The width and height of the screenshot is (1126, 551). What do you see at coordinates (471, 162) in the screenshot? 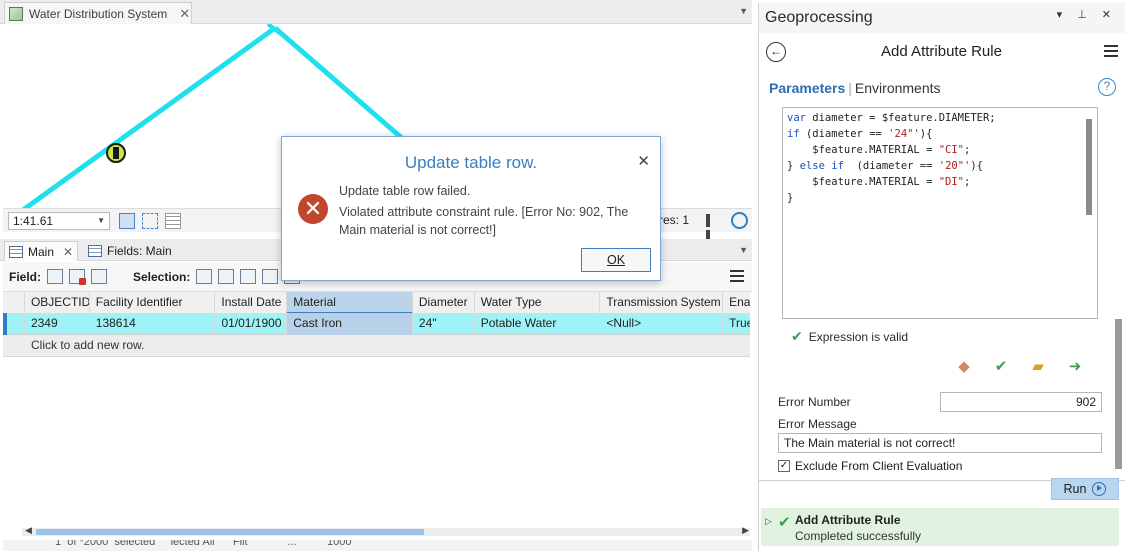
I see `dialog-title: Update table row.` at bounding box center [471, 162].